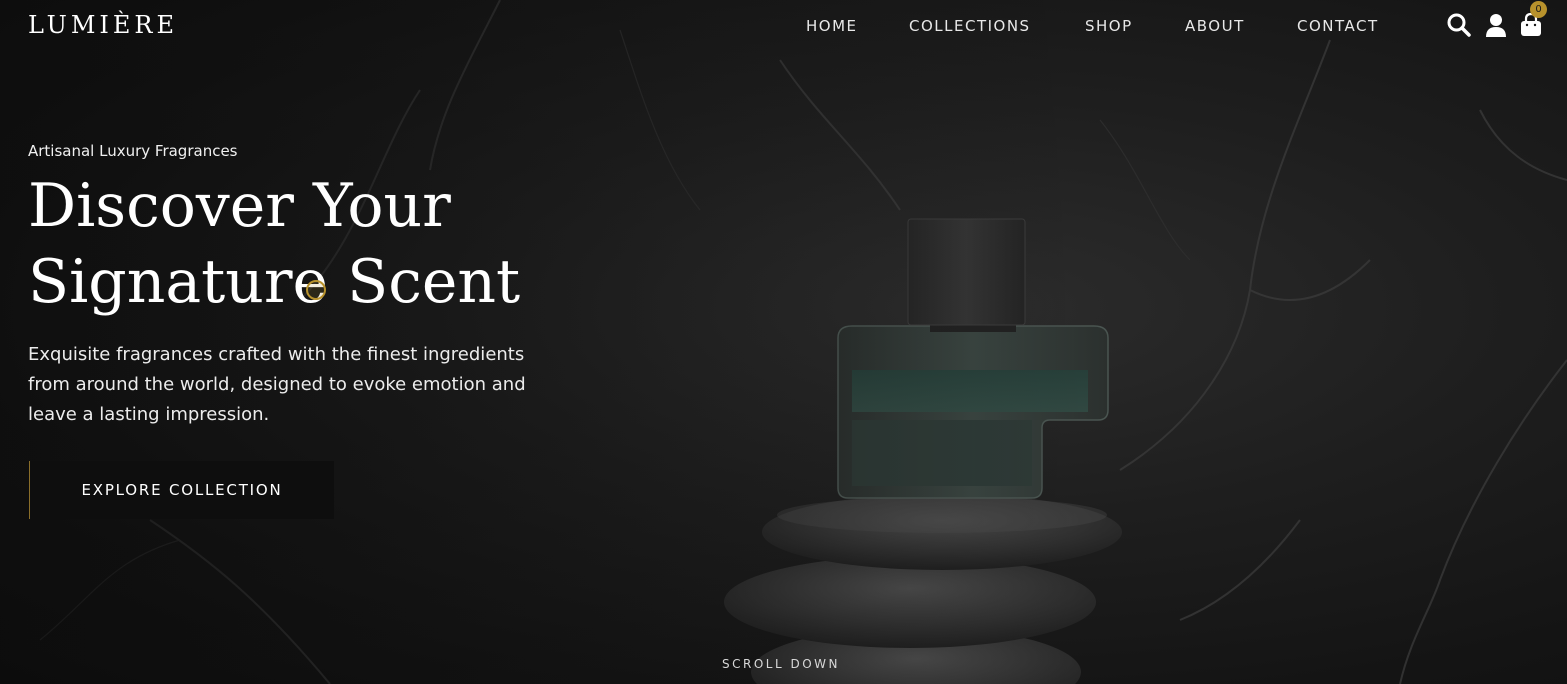 The height and width of the screenshot is (684, 1567). What do you see at coordinates (308, 244) in the screenshot?
I see `hero-title: Discover Your Signature Scent` at bounding box center [308, 244].